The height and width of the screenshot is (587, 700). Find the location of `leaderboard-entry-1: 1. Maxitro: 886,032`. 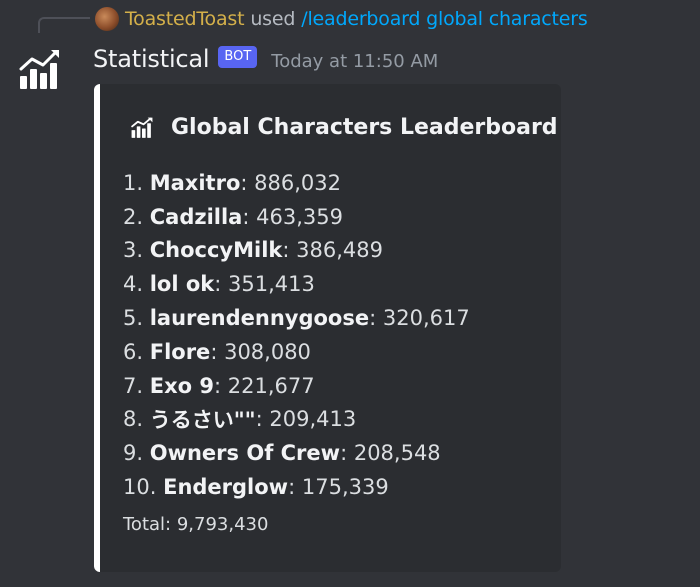

leaderboard-entry-1: 1. Maxitro: 886,032 is located at coordinates (232, 182).